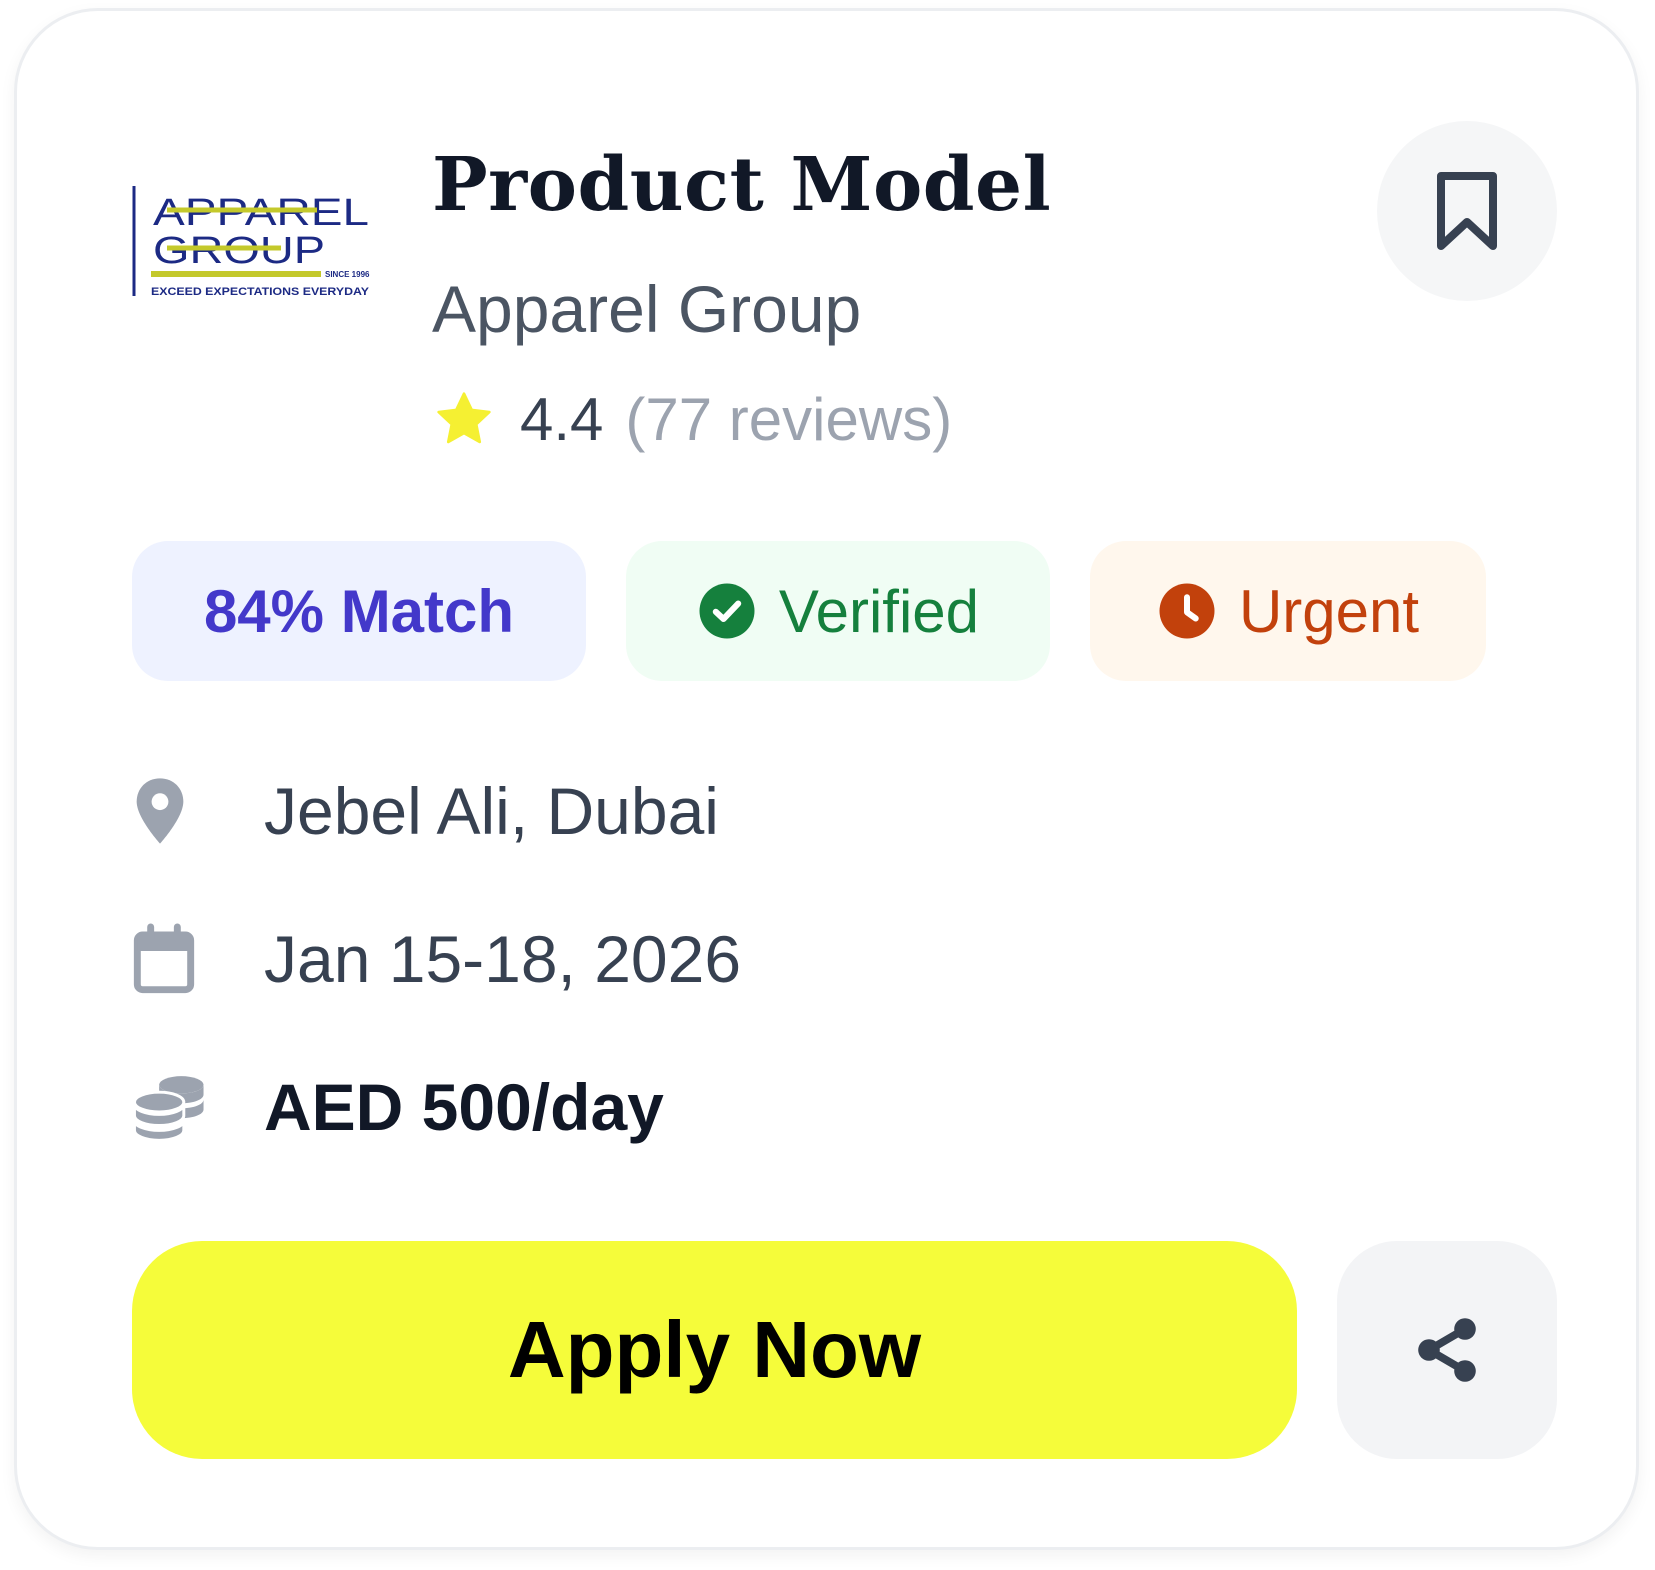 This screenshot has height=1570, width=1655. I want to click on clock-icon, so click(1187, 611).